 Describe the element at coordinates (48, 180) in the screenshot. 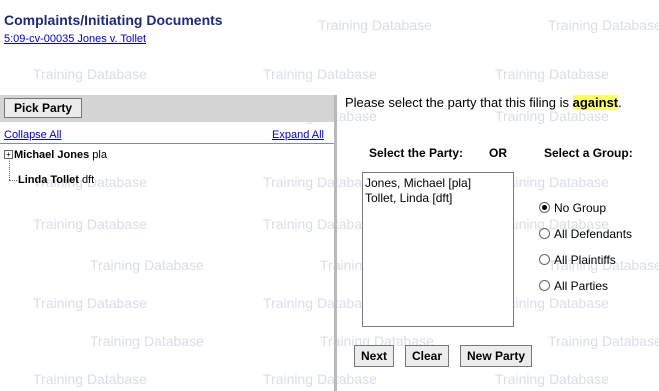

I see `tree-item-name: Linda Tollet` at that location.